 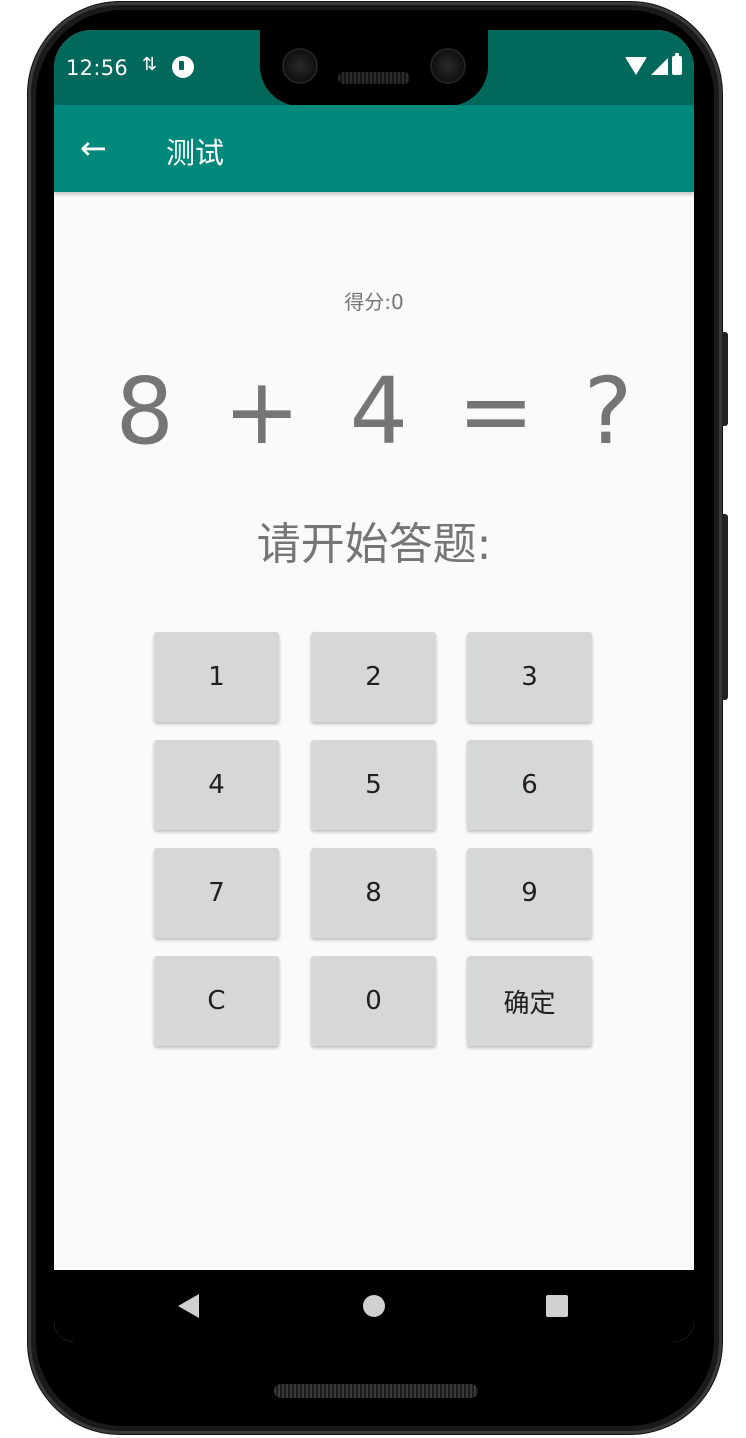 What do you see at coordinates (216, 677) in the screenshot?
I see `key-1-button: 1` at bounding box center [216, 677].